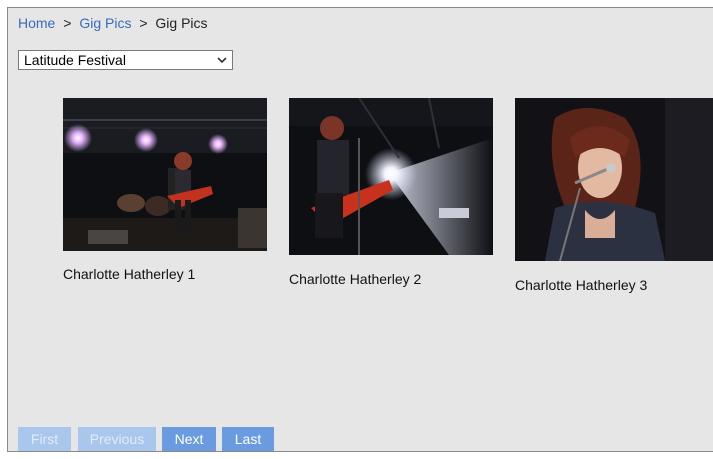  Describe the element at coordinates (105, 23) in the screenshot. I see `breadcrumb-section-link: Gig Pics` at that location.